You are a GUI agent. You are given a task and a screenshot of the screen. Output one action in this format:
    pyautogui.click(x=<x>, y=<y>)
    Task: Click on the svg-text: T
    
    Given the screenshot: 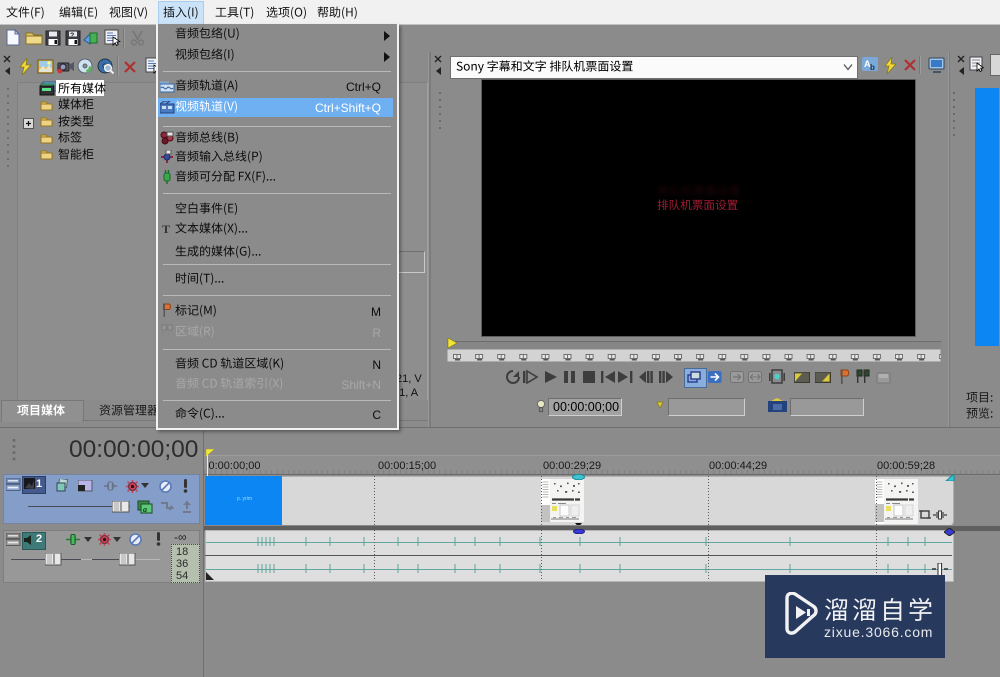 What is the action you would take?
    pyautogui.click(x=166, y=228)
    